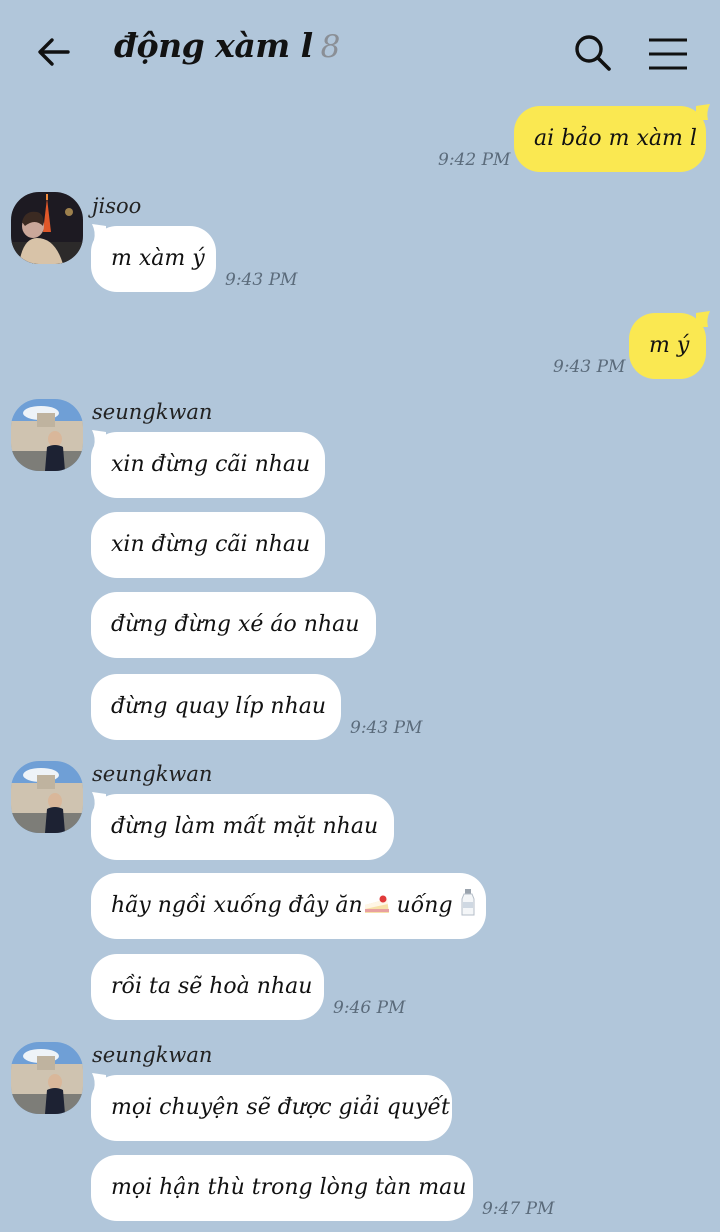 The height and width of the screenshot is (1232, 720). I want to click on search-icon, so click(593, 53).